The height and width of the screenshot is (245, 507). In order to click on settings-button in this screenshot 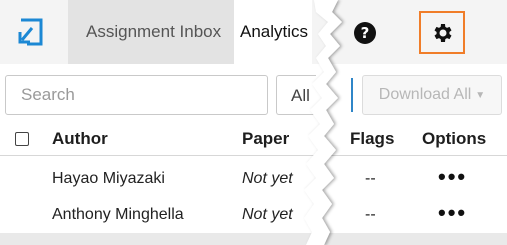, I will do `click(442, 32)`.